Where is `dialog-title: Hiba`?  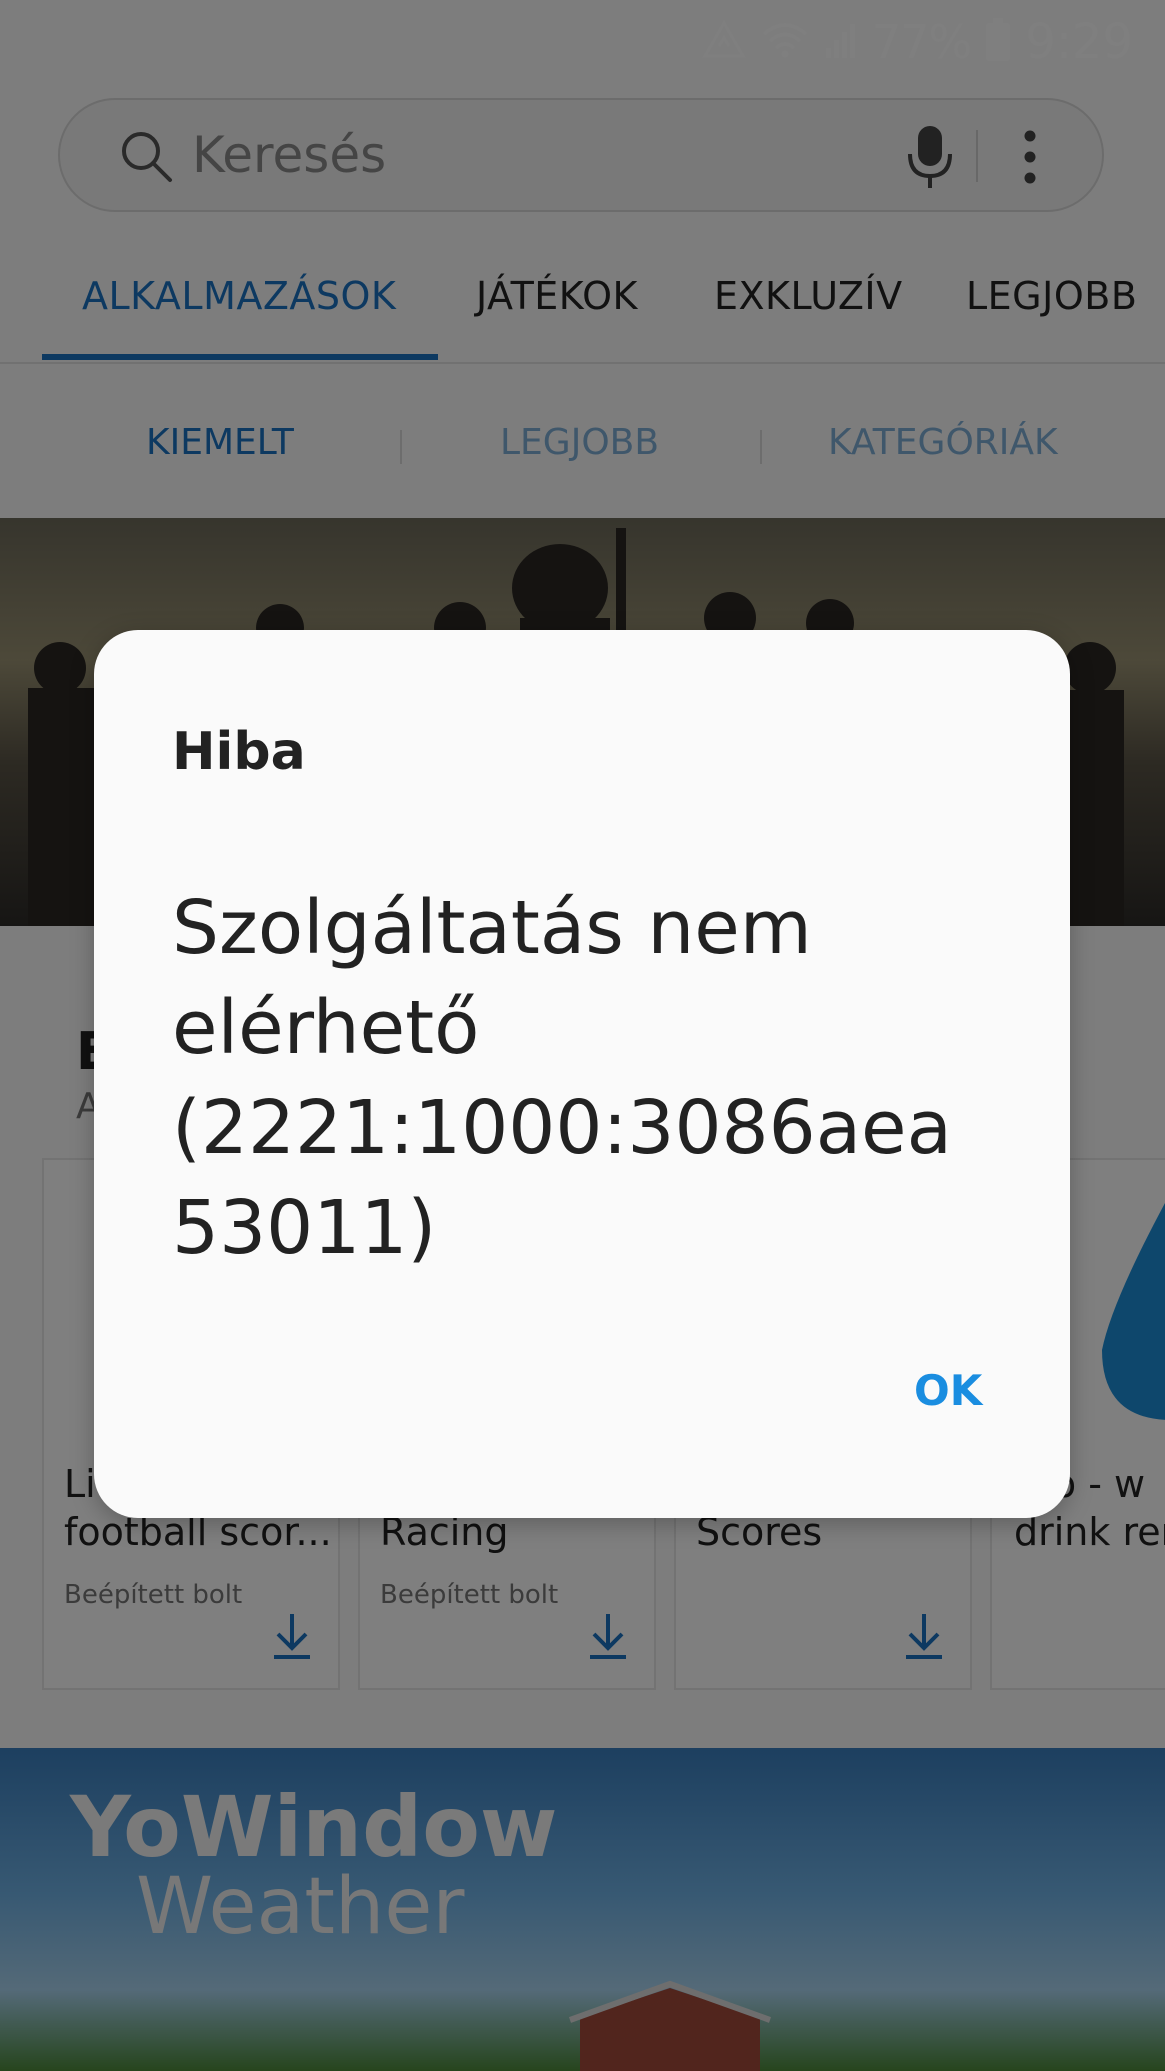 dialog-title: Hiba is located at coordinates (239, 752).